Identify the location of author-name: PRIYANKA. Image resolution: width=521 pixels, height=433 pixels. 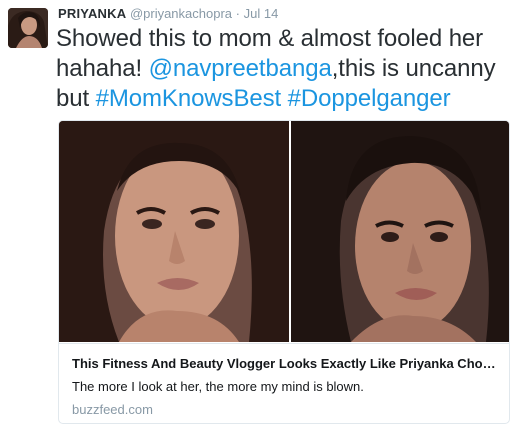
(92, 13).